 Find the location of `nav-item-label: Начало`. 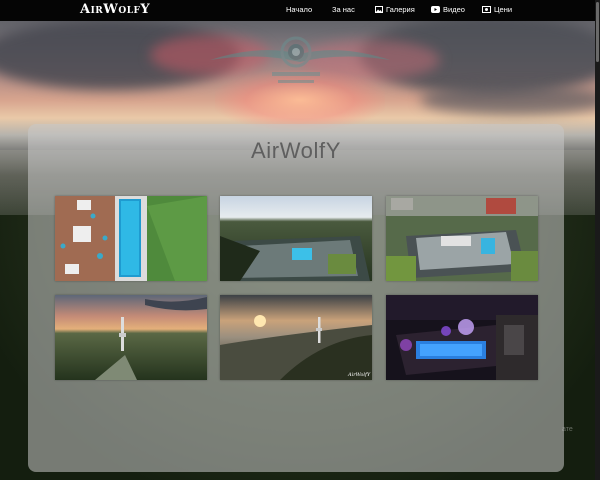

nav-item-label: Начало is located at coordinates (299, 9).